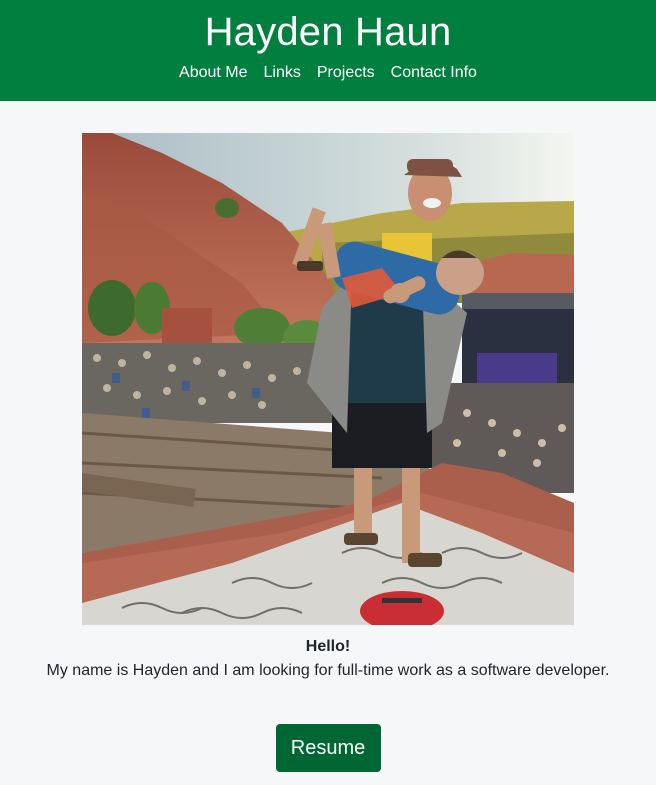  Describe the element at coordinates (328, 748) in the screenshot. I see `resume-button: Resume` at that location.